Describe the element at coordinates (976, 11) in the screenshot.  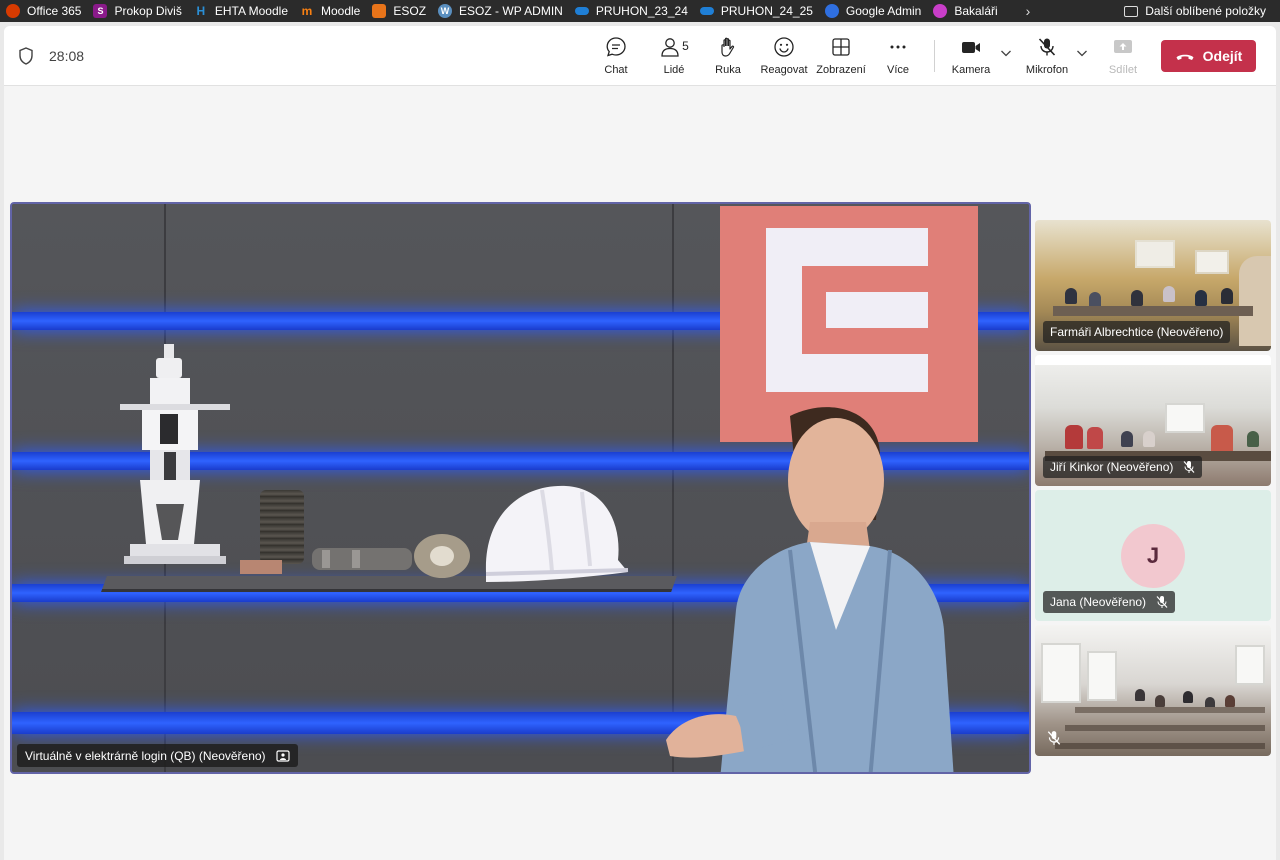
I see `bookmark-label: Bakaláři` at that location.